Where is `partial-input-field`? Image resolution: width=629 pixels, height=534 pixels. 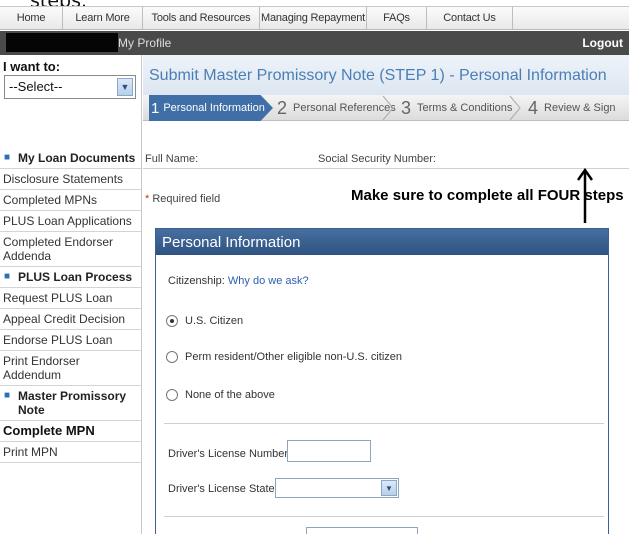
partial-input-field is located at coordinates (362, 530).